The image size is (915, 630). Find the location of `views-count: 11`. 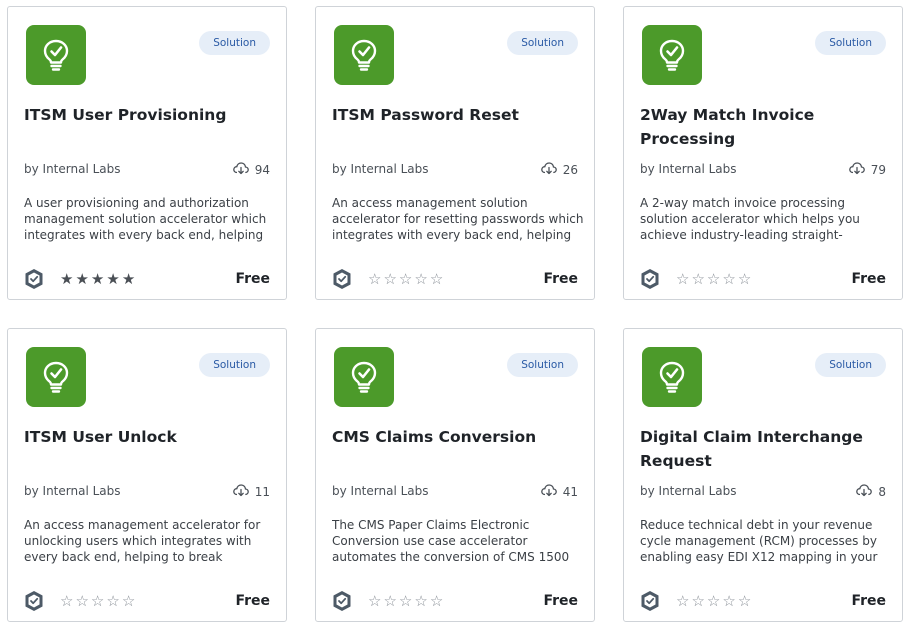

views-count: 11 is located at coordinates (251, 492).